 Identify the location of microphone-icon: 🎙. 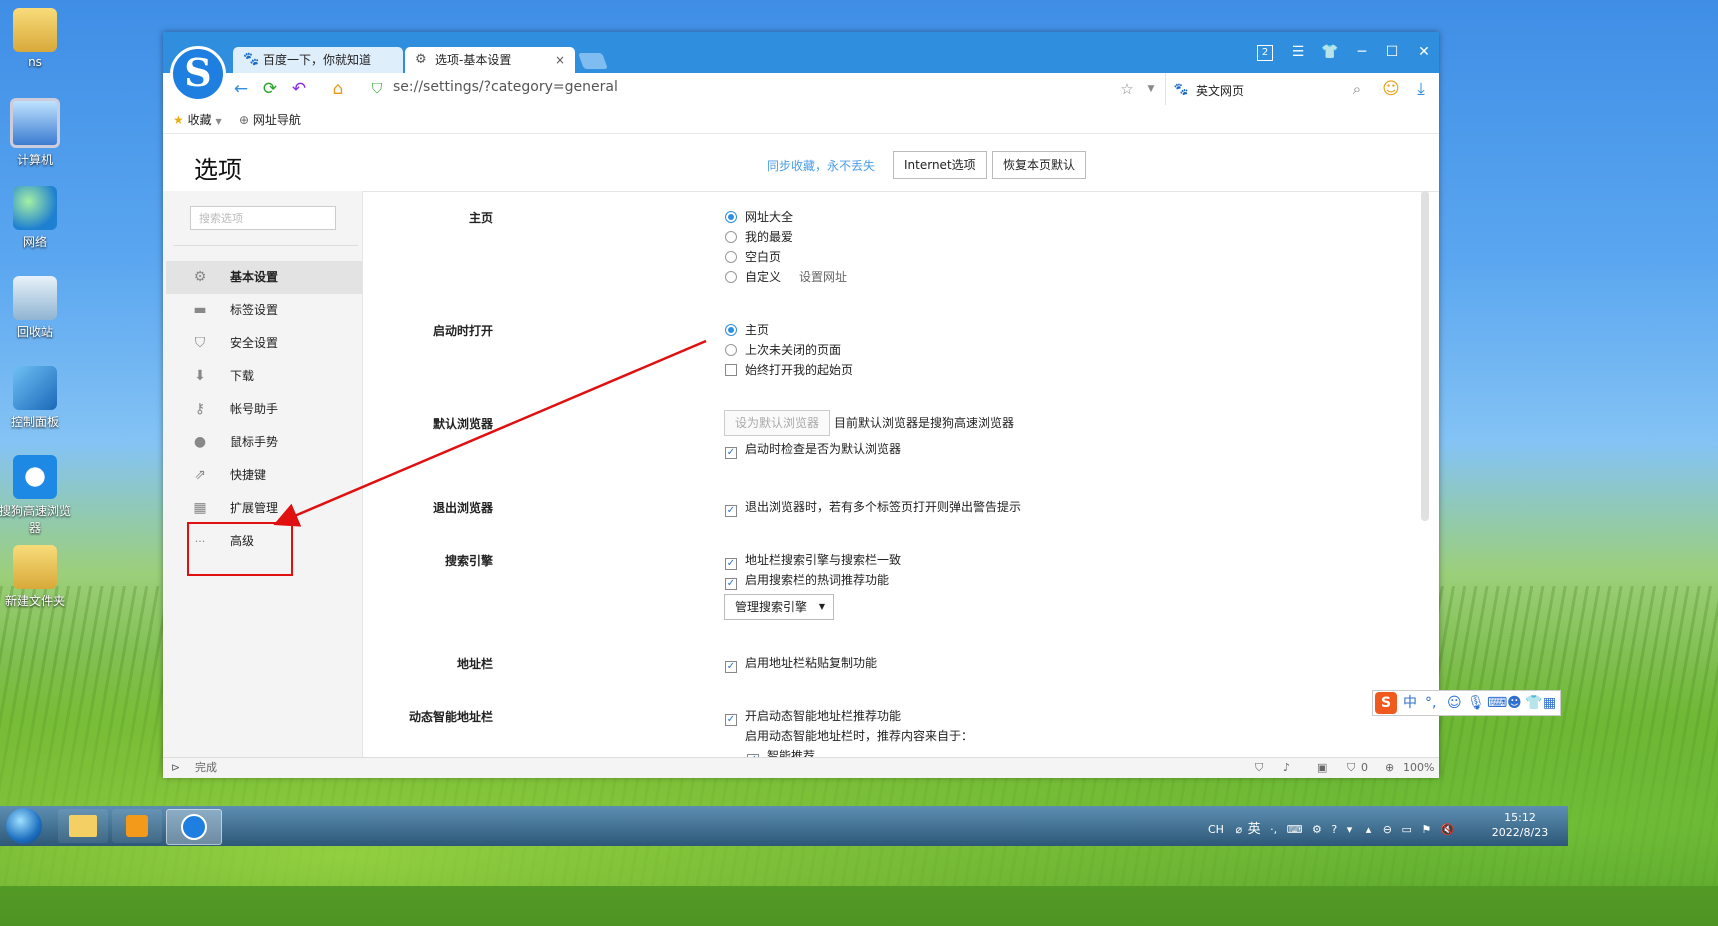
(1476, 703).